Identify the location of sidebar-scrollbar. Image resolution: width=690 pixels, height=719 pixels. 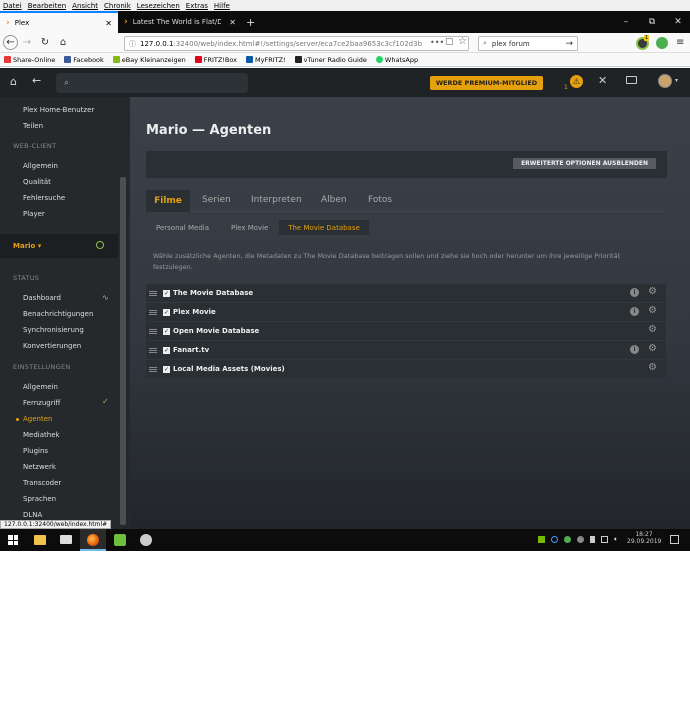
(123, 351).